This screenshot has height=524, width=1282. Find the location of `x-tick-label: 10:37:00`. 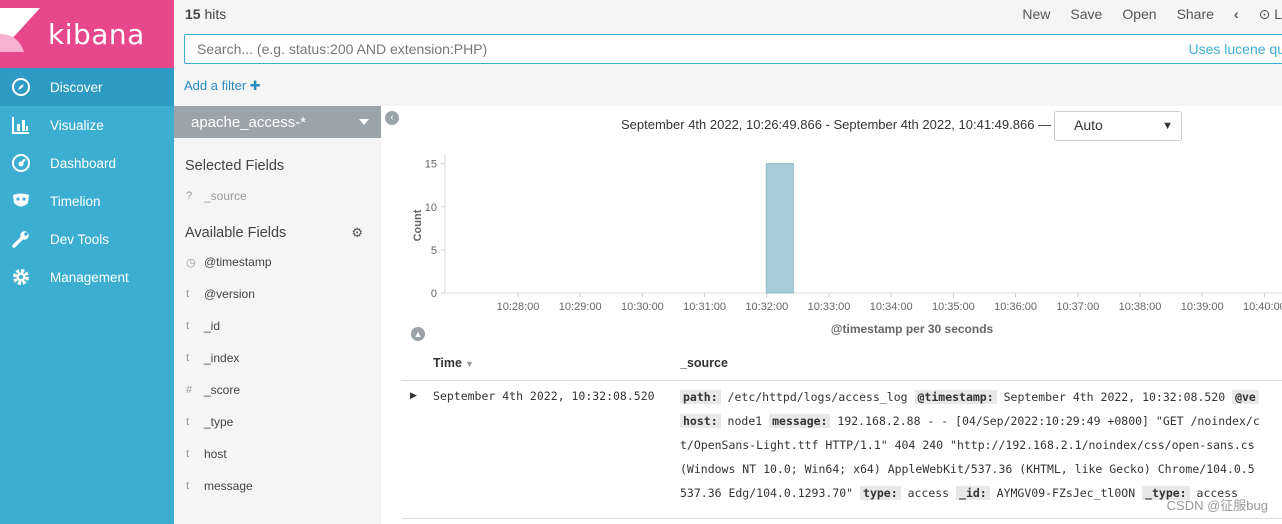

x-tick-label: 10:37:00 is located at coordinates (1077, 307).